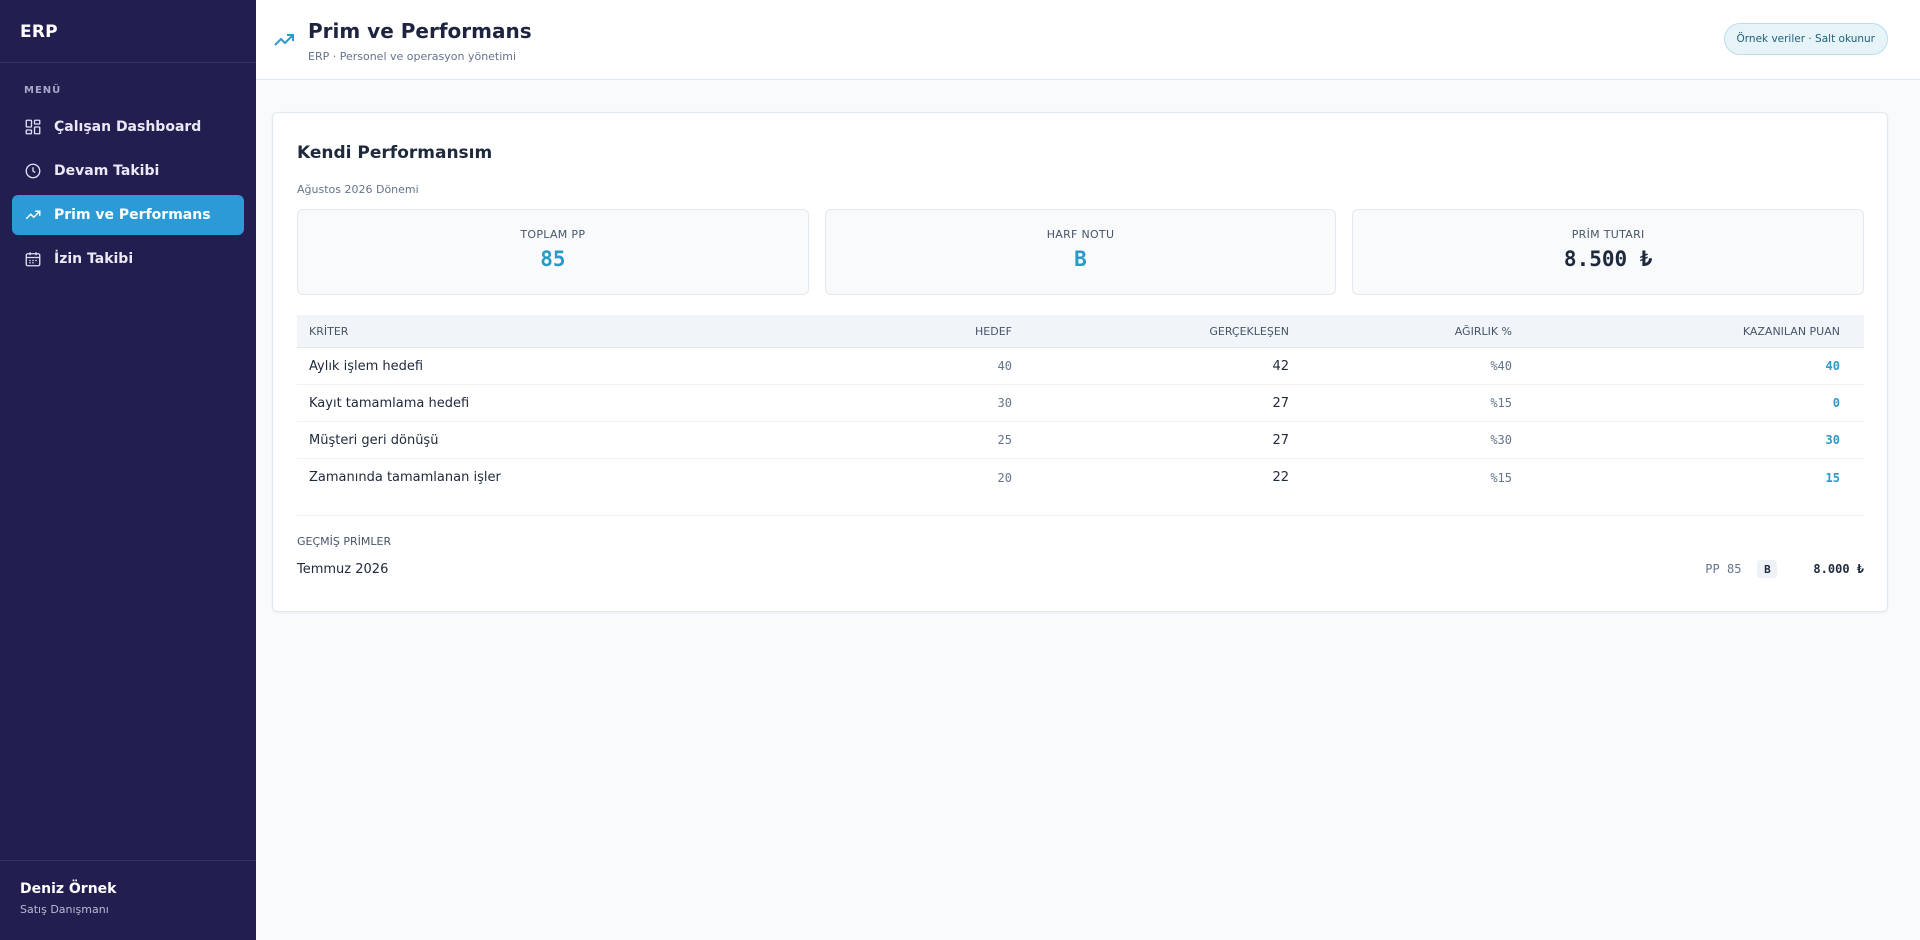 The height and width of the screenshot is (940, 1920). Describe the element at coordinates (107, 171) in the screenshot. I see `sidebar-item-label: Devam Takibi` at that location.